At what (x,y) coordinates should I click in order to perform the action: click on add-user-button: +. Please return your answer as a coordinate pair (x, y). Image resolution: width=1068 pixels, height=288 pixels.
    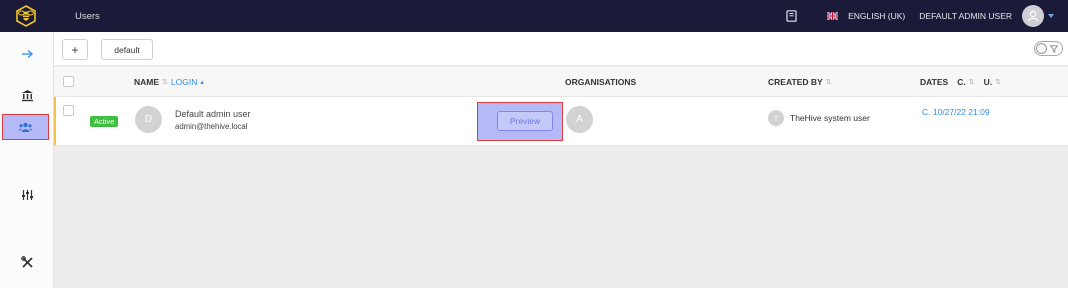
    Looking at the image, I should click on (75, 49).